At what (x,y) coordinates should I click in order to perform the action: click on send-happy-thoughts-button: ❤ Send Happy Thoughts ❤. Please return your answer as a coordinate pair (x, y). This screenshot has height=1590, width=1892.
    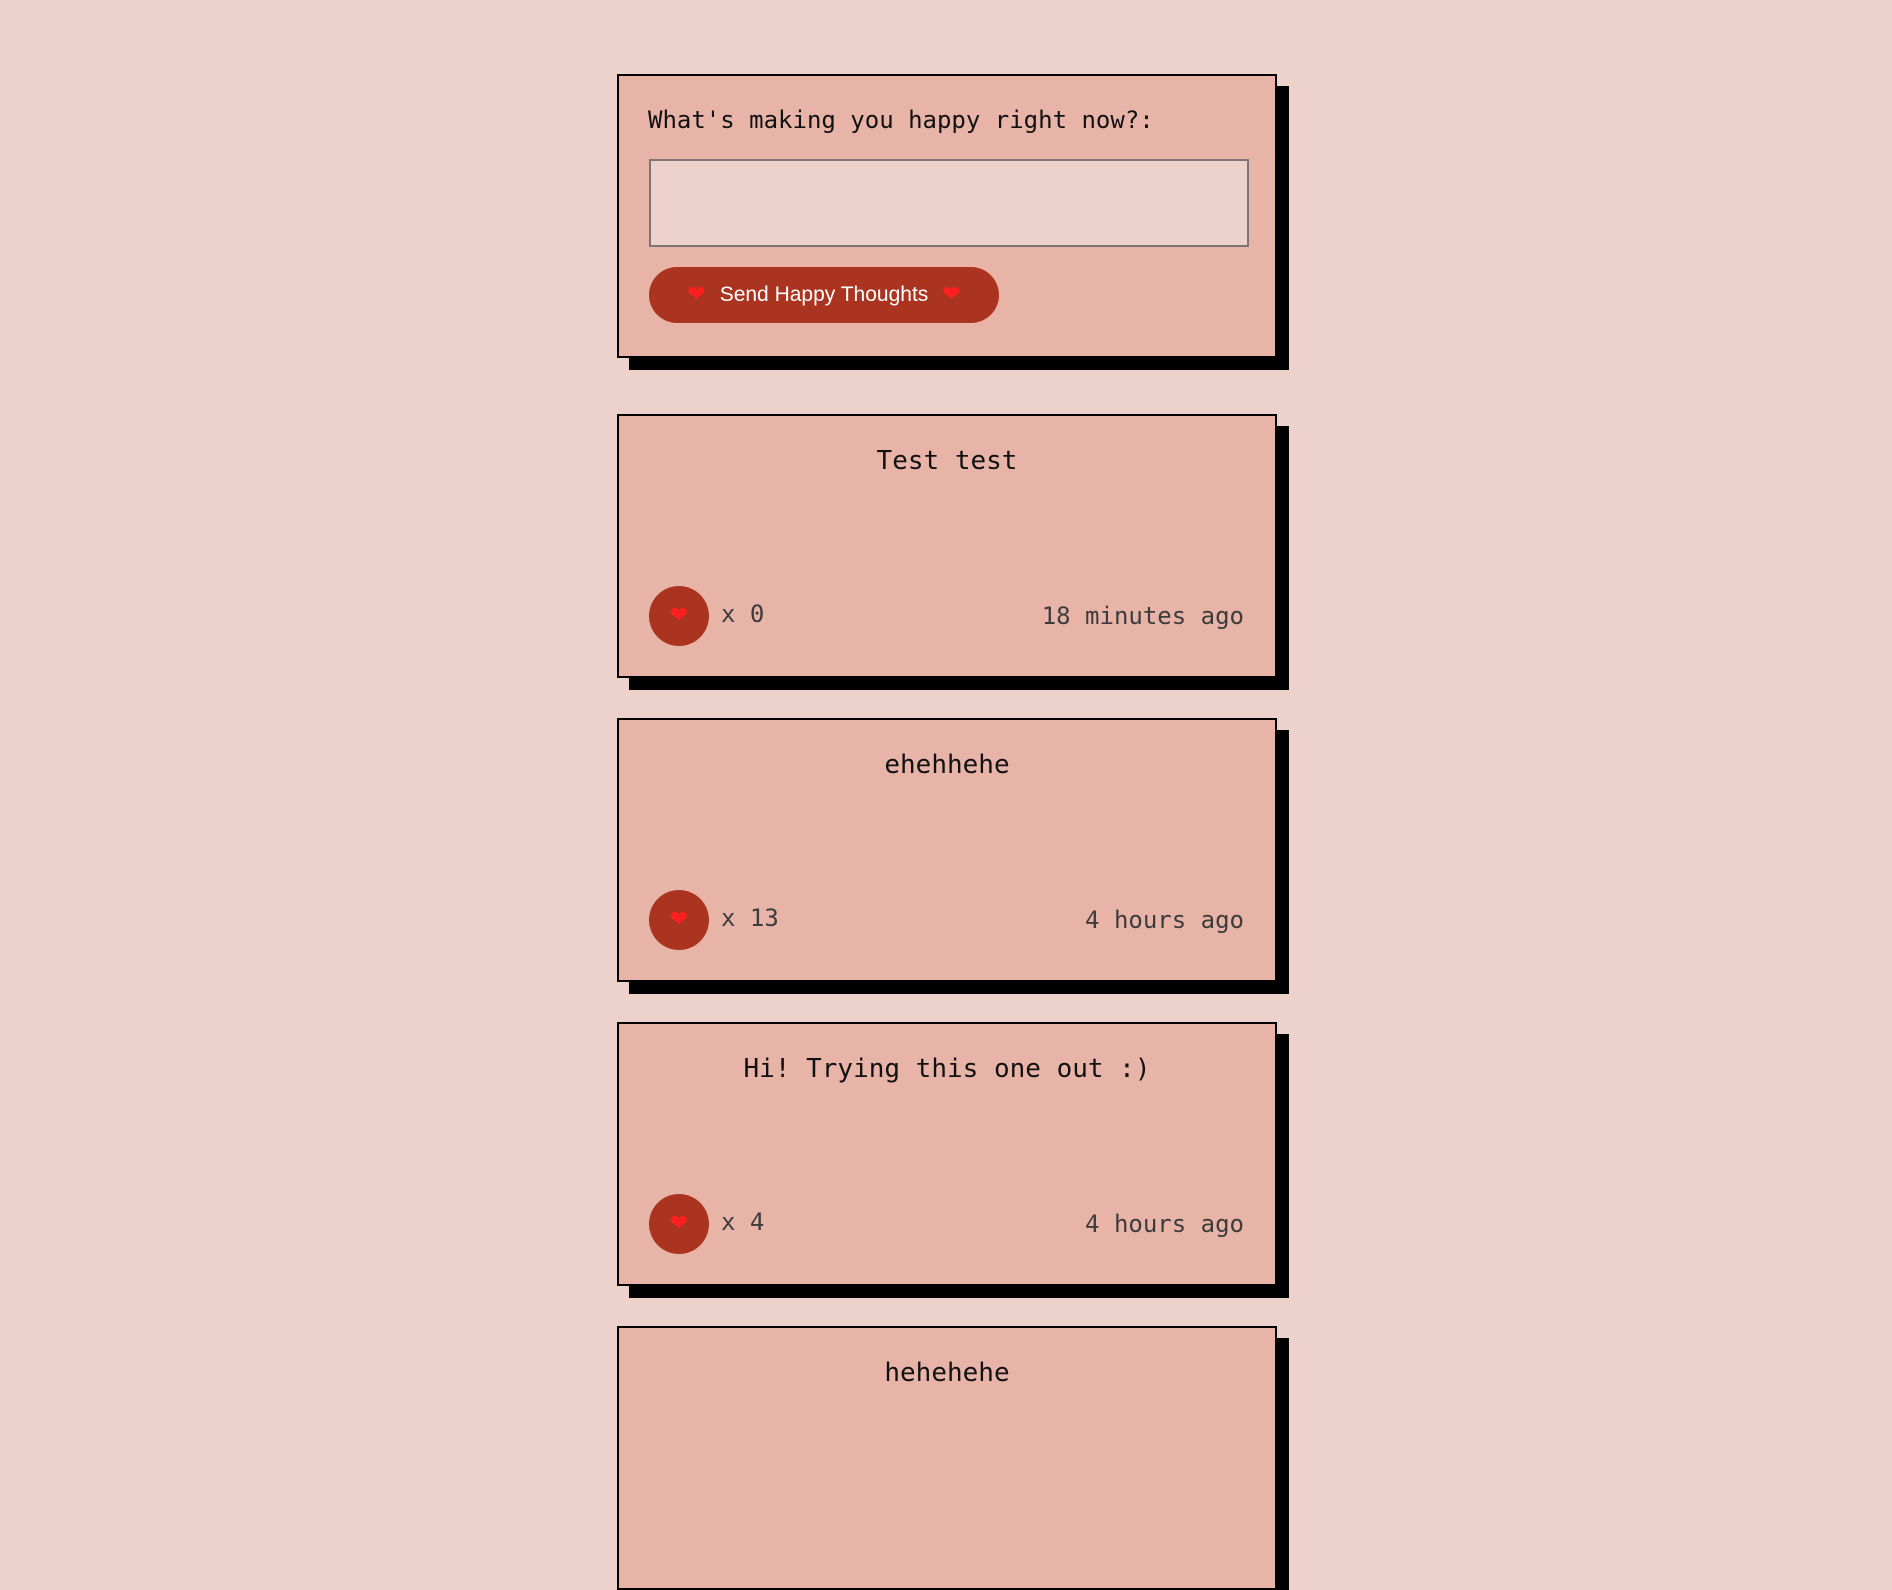
    Looking at the image, I should click on (824, 295).